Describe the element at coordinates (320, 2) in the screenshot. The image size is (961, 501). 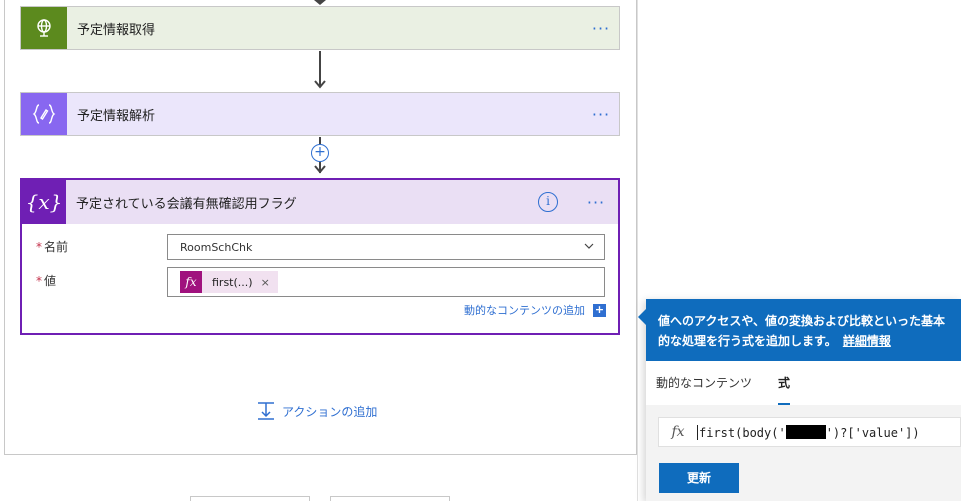
I see `top-connector-arrow` at that location.